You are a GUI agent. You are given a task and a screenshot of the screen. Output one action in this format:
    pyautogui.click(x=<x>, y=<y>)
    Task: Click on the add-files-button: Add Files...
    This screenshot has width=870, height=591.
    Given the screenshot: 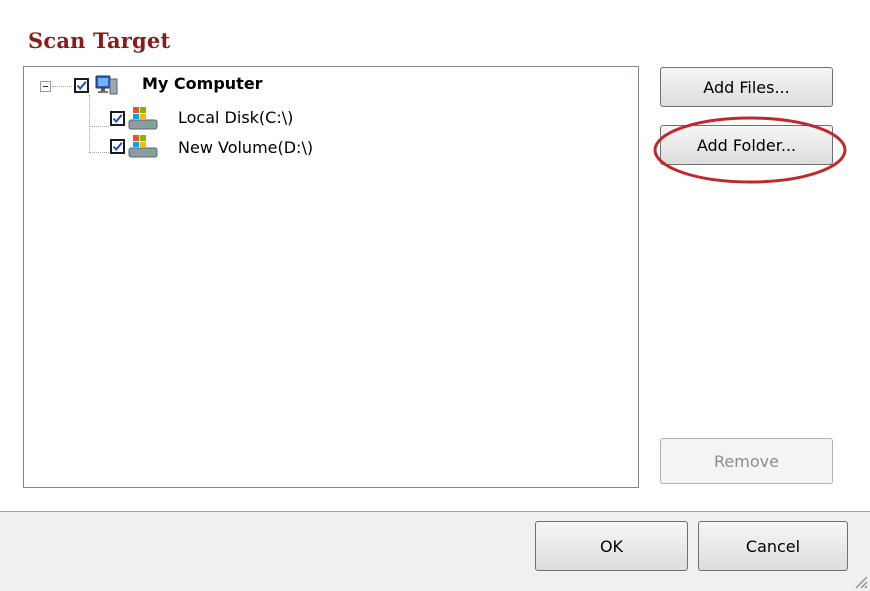 What is the action you would take?
    pyautogui.click(x=746, y=87)
    